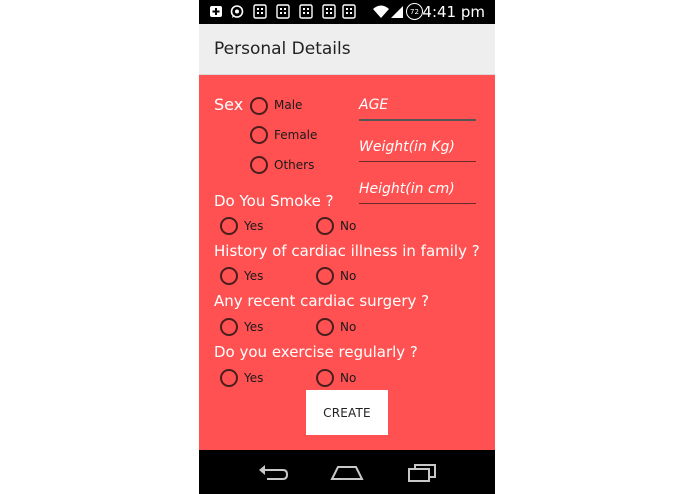 Image resolution: width=695 pixels, height=494 pixels. I want to click on age-placeholder: AGE, so click(374, 105).